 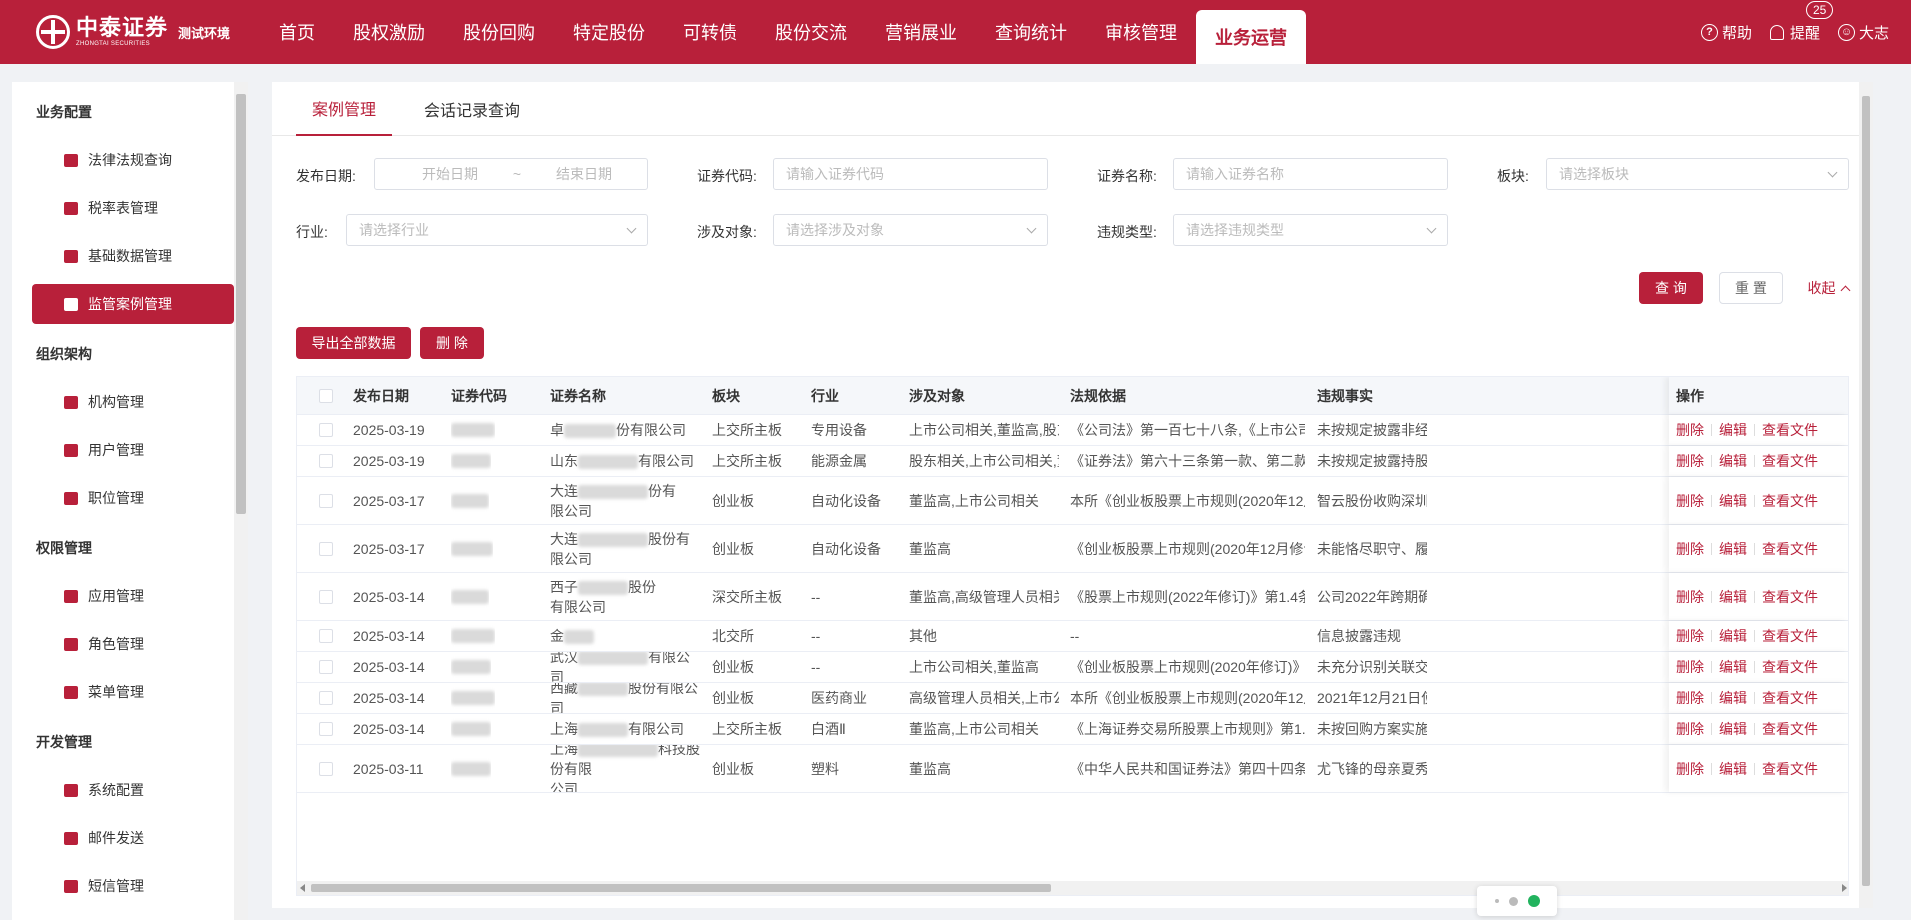 What do you see at coordinates (681, 888) in the screenshot?
I see `table-scroll-thumb` at bounding box center [681, 888].